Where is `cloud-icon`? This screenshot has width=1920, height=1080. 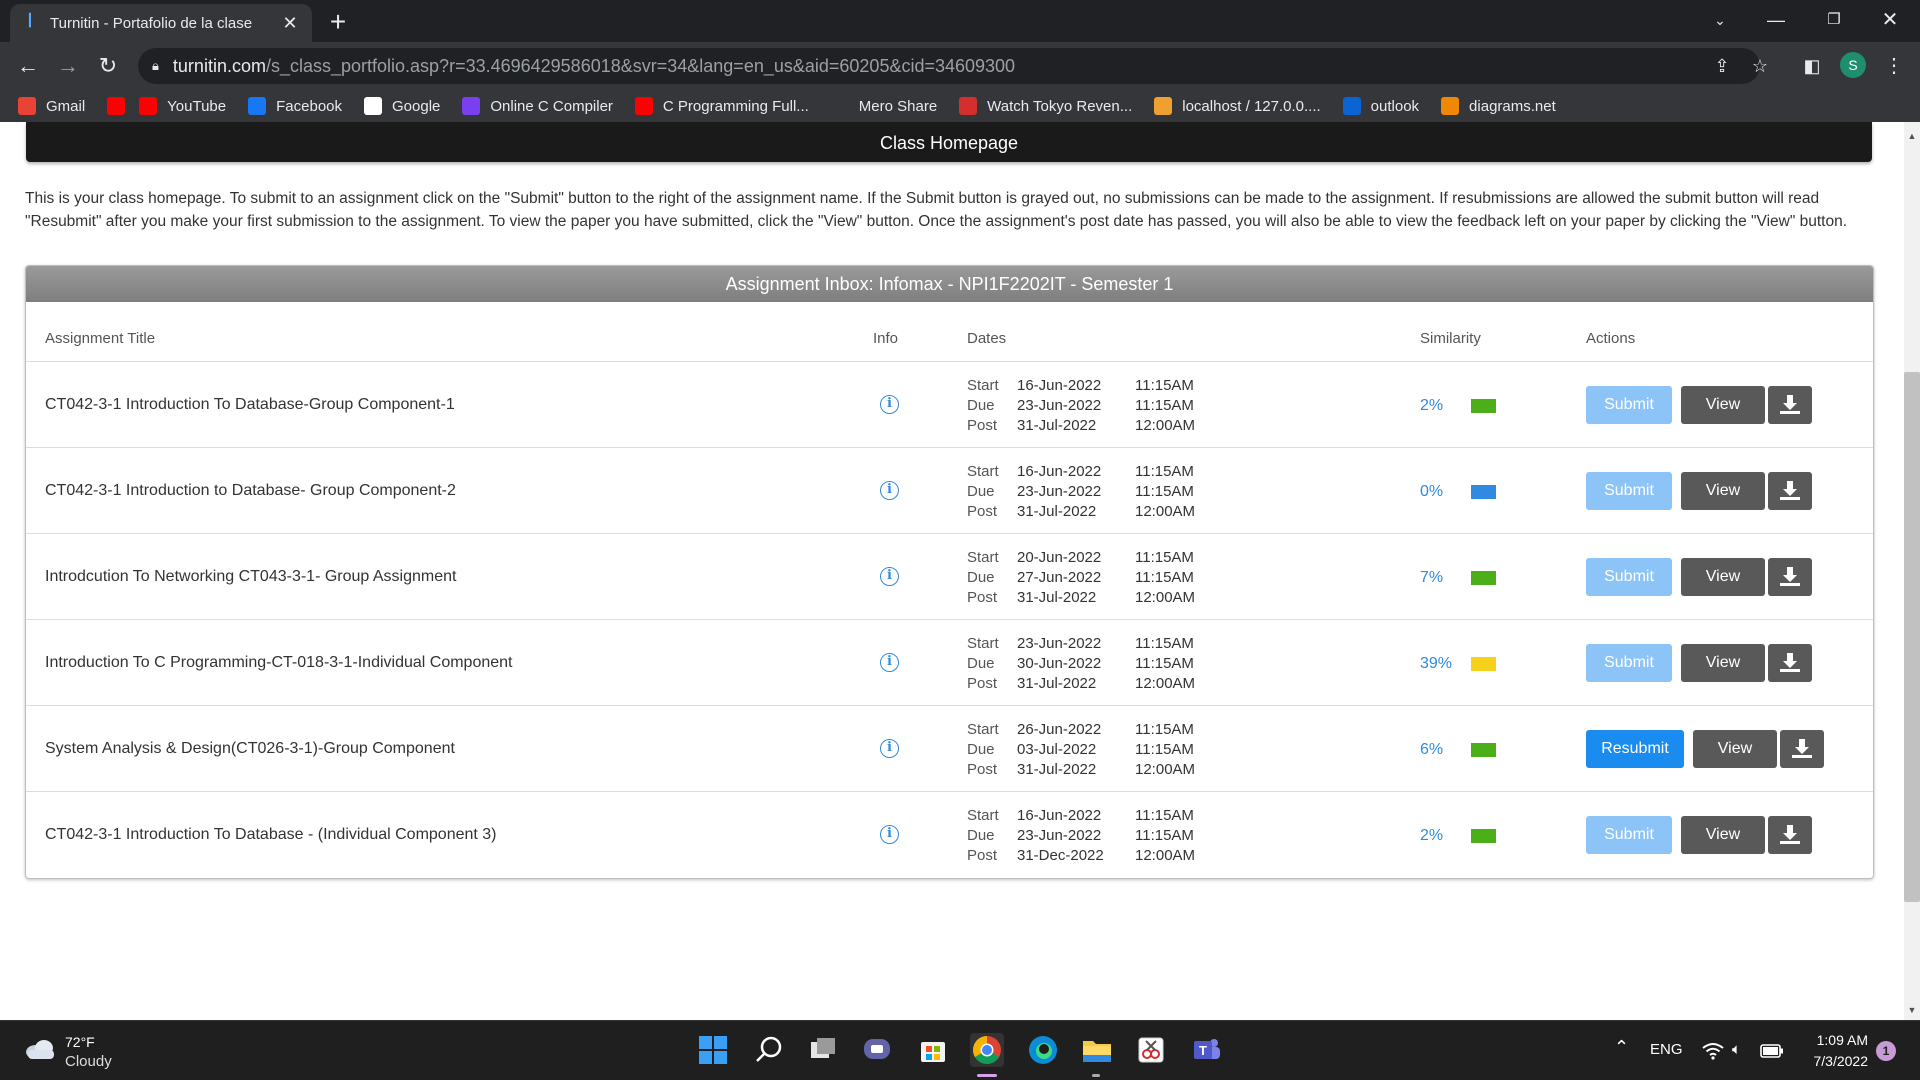
cloud-icon is located at coordinates (40, 1049).